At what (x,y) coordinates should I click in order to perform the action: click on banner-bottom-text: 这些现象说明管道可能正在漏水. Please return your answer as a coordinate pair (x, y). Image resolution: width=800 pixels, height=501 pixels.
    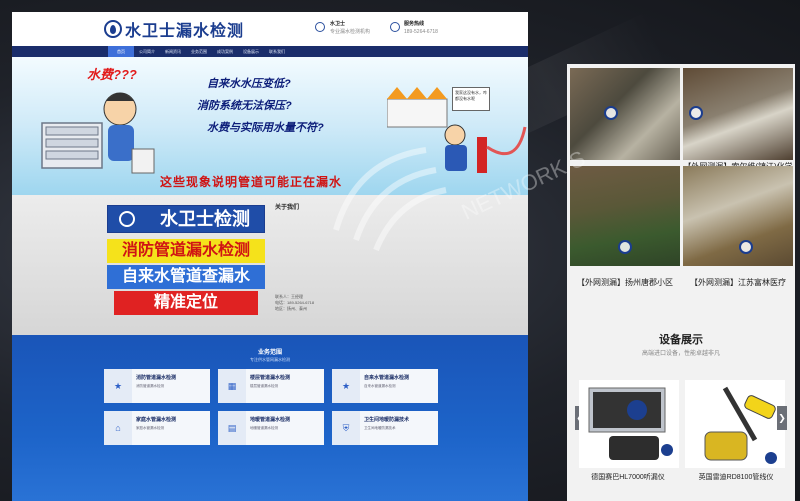
    Looking at the image, I should click on (251, 182).